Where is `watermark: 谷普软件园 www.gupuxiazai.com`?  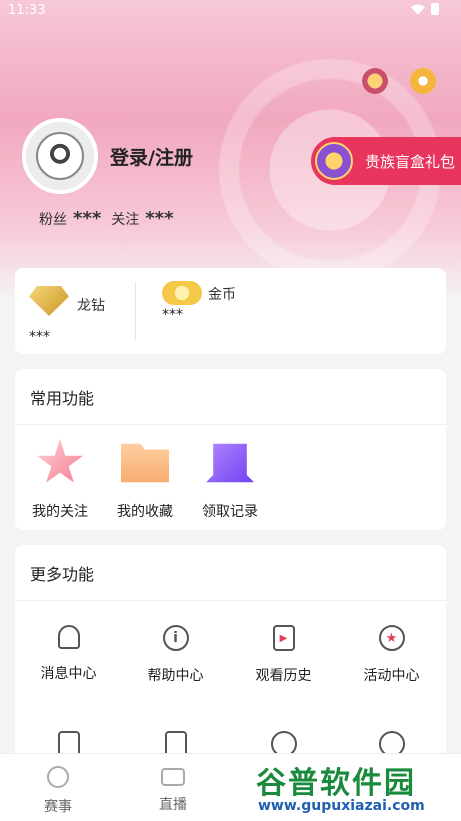 watermark: 谷普软件园 www.gupuxiazai.com is located at coordinates (355, 788).